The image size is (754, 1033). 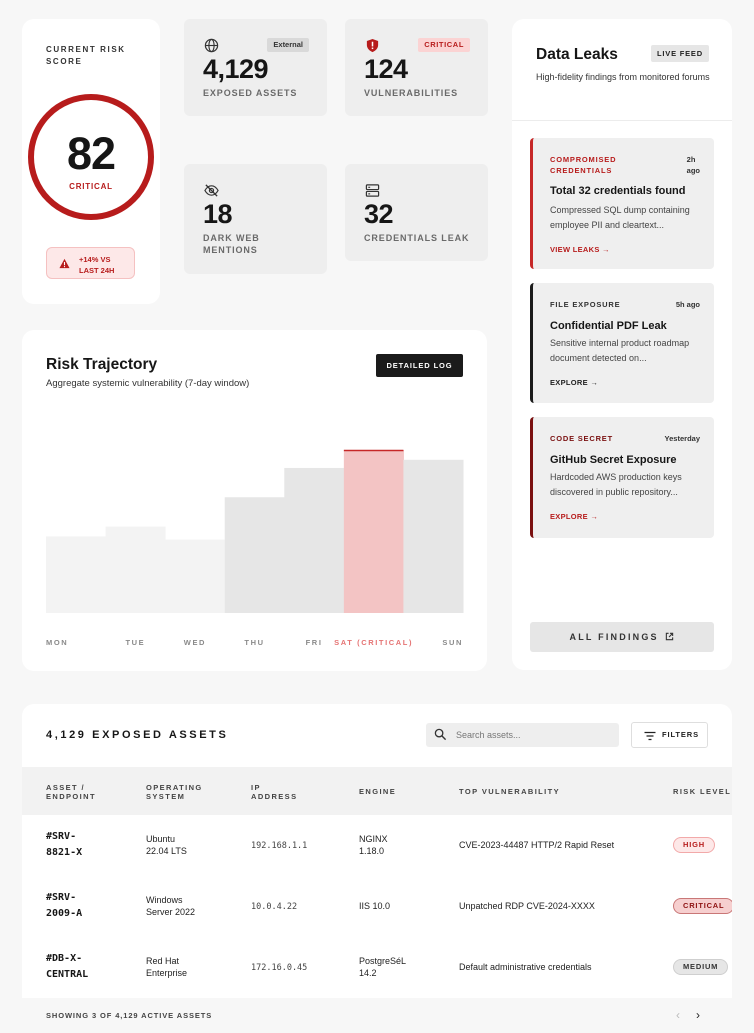 What do you see at coordinates (218, 214) in the screenshot?
I see `metric-value: 18` at bounding box center [218, 214].